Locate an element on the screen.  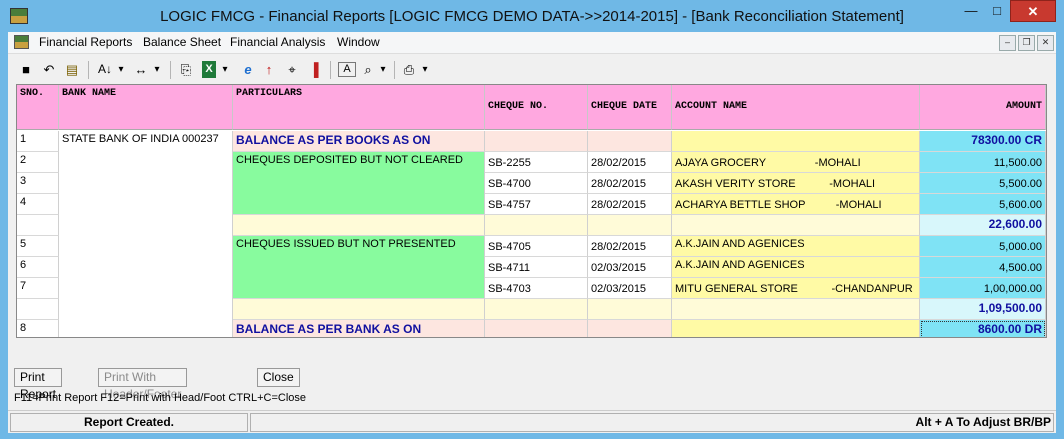
amount-cell: 1,00,000.00 is located at coordinates (983, 288).